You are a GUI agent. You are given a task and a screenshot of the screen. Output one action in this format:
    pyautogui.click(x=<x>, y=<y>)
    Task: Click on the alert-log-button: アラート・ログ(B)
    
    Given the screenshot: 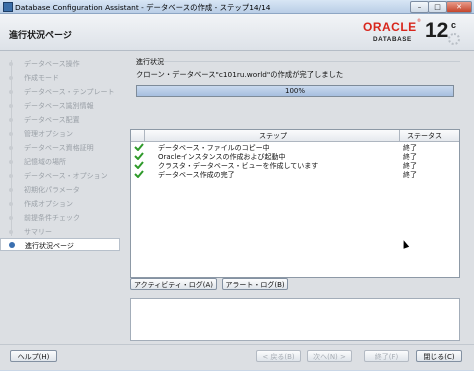 What is the action you would take?
    pyautogui.click(x=255, y=284)
    